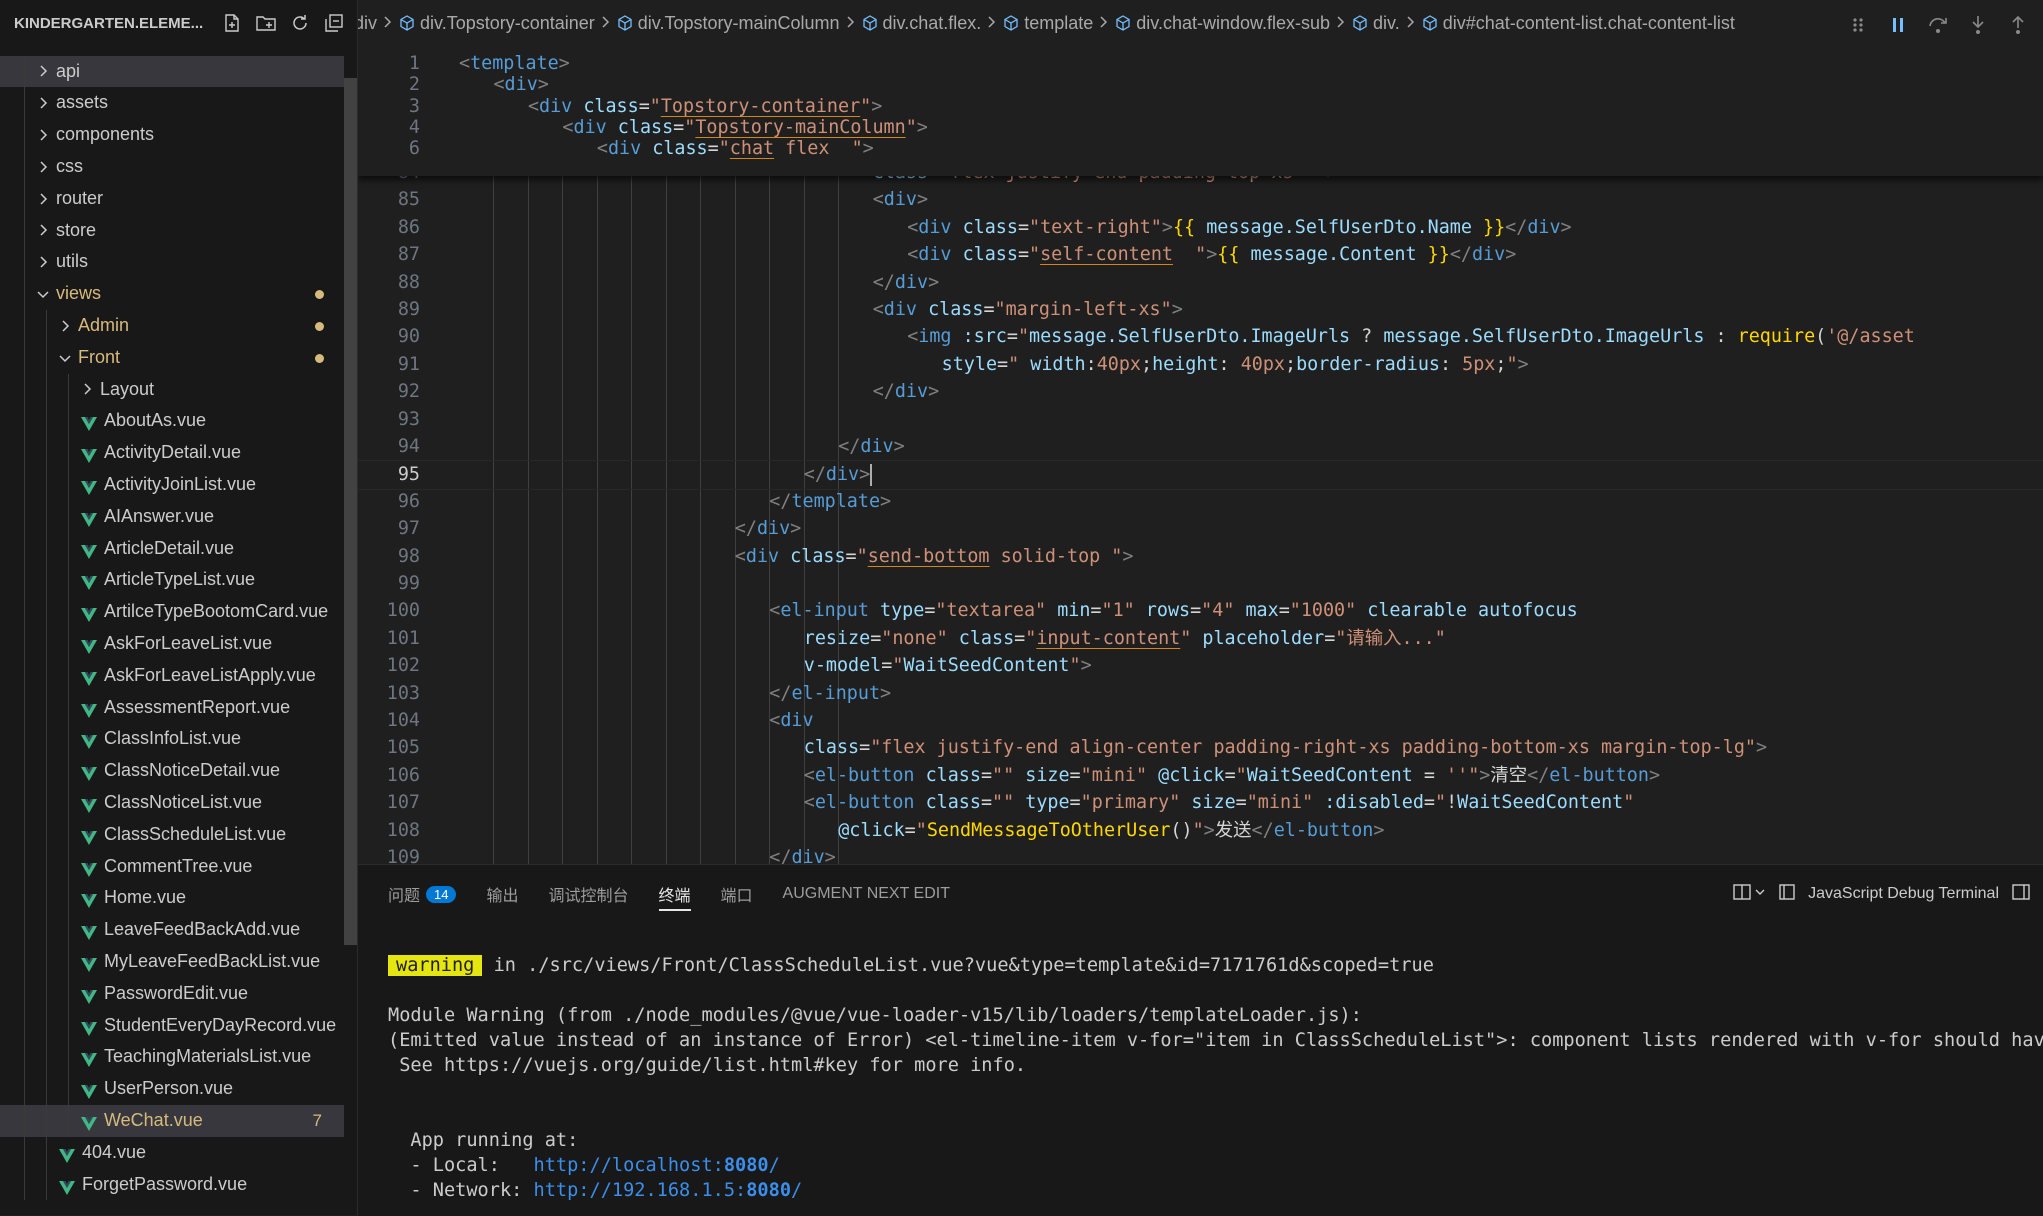 Image resolution: width=2043 pixels, height=1216 pixels. What do you see at coordinates (1222, 23) in the screenshot?
I see `breadcrumb-item: div.chat-window.flex-sub` at bounding box center [1222, 23].